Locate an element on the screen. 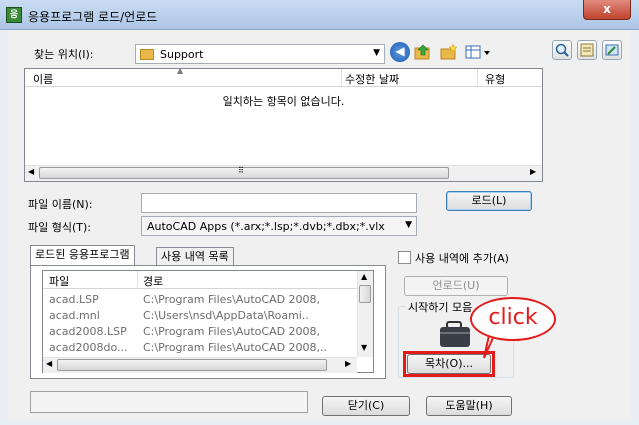 The height and width of the screenshot is (425, 639). column-header-path: 경로 is located at coordinates (153, 281).